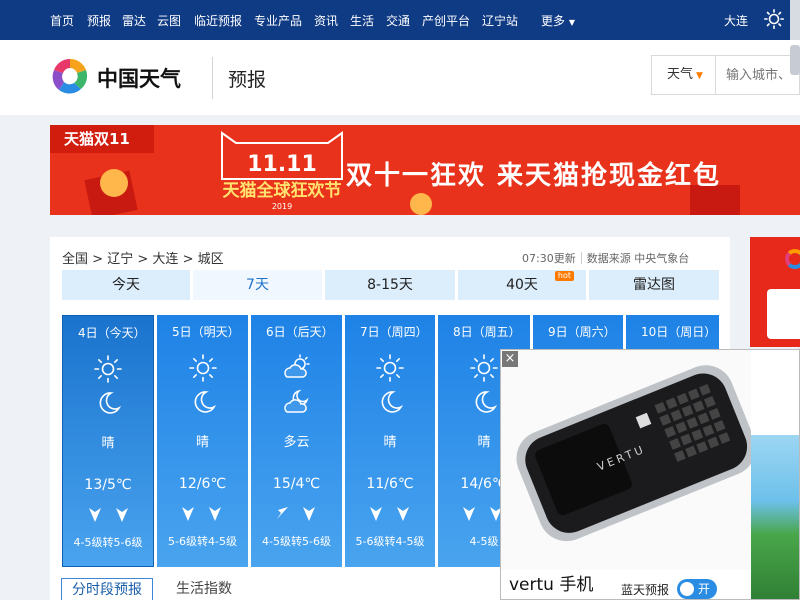 This screenshot has width=800, height=600. I want to click on scrollbar-thumb, so click(795, 60).